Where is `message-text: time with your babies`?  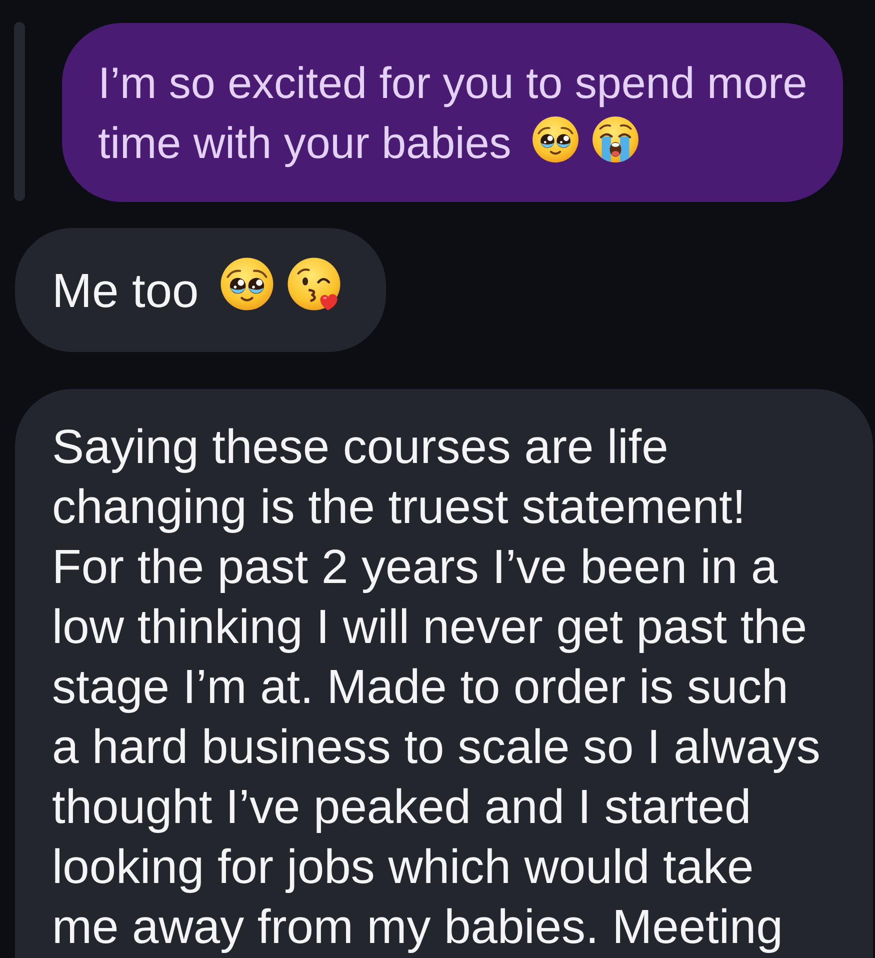 message-text: time with your babies is located at coordinates (305, 143).